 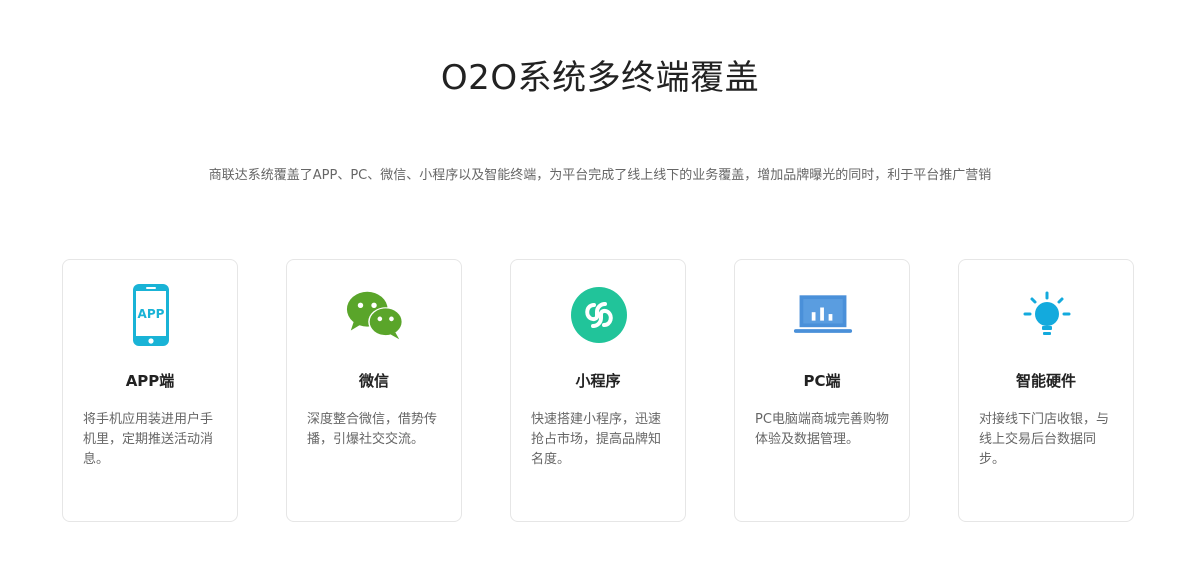 What do you see at coordinates (373, 381) in the screenshot?
I see `card-title: 微信` at bounding box center [373, 381].